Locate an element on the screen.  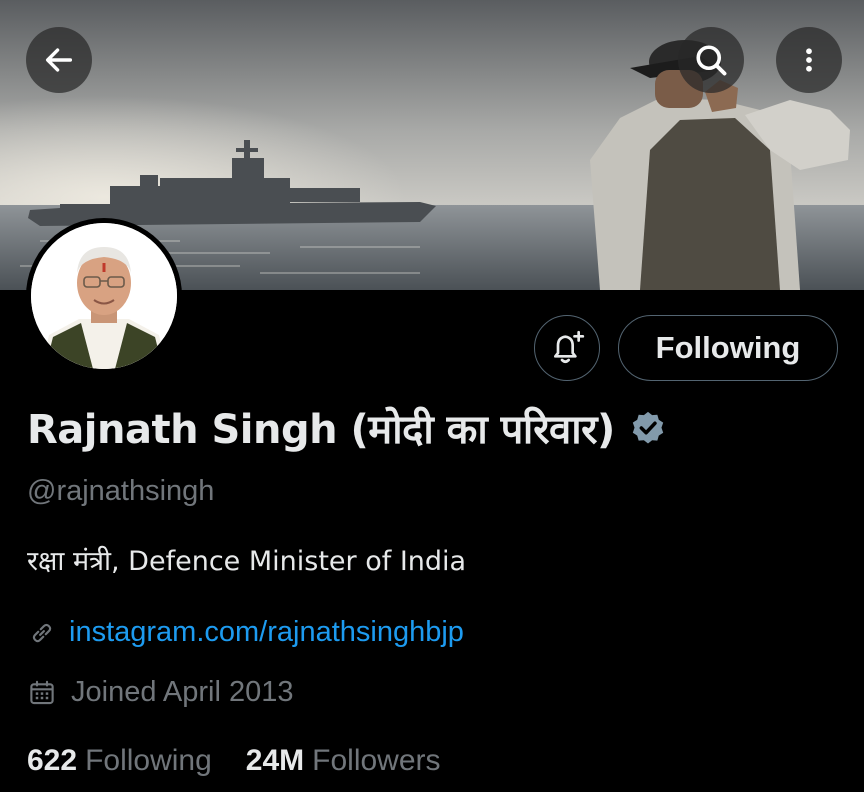
notifications-button is located at coordinates (567, 348).